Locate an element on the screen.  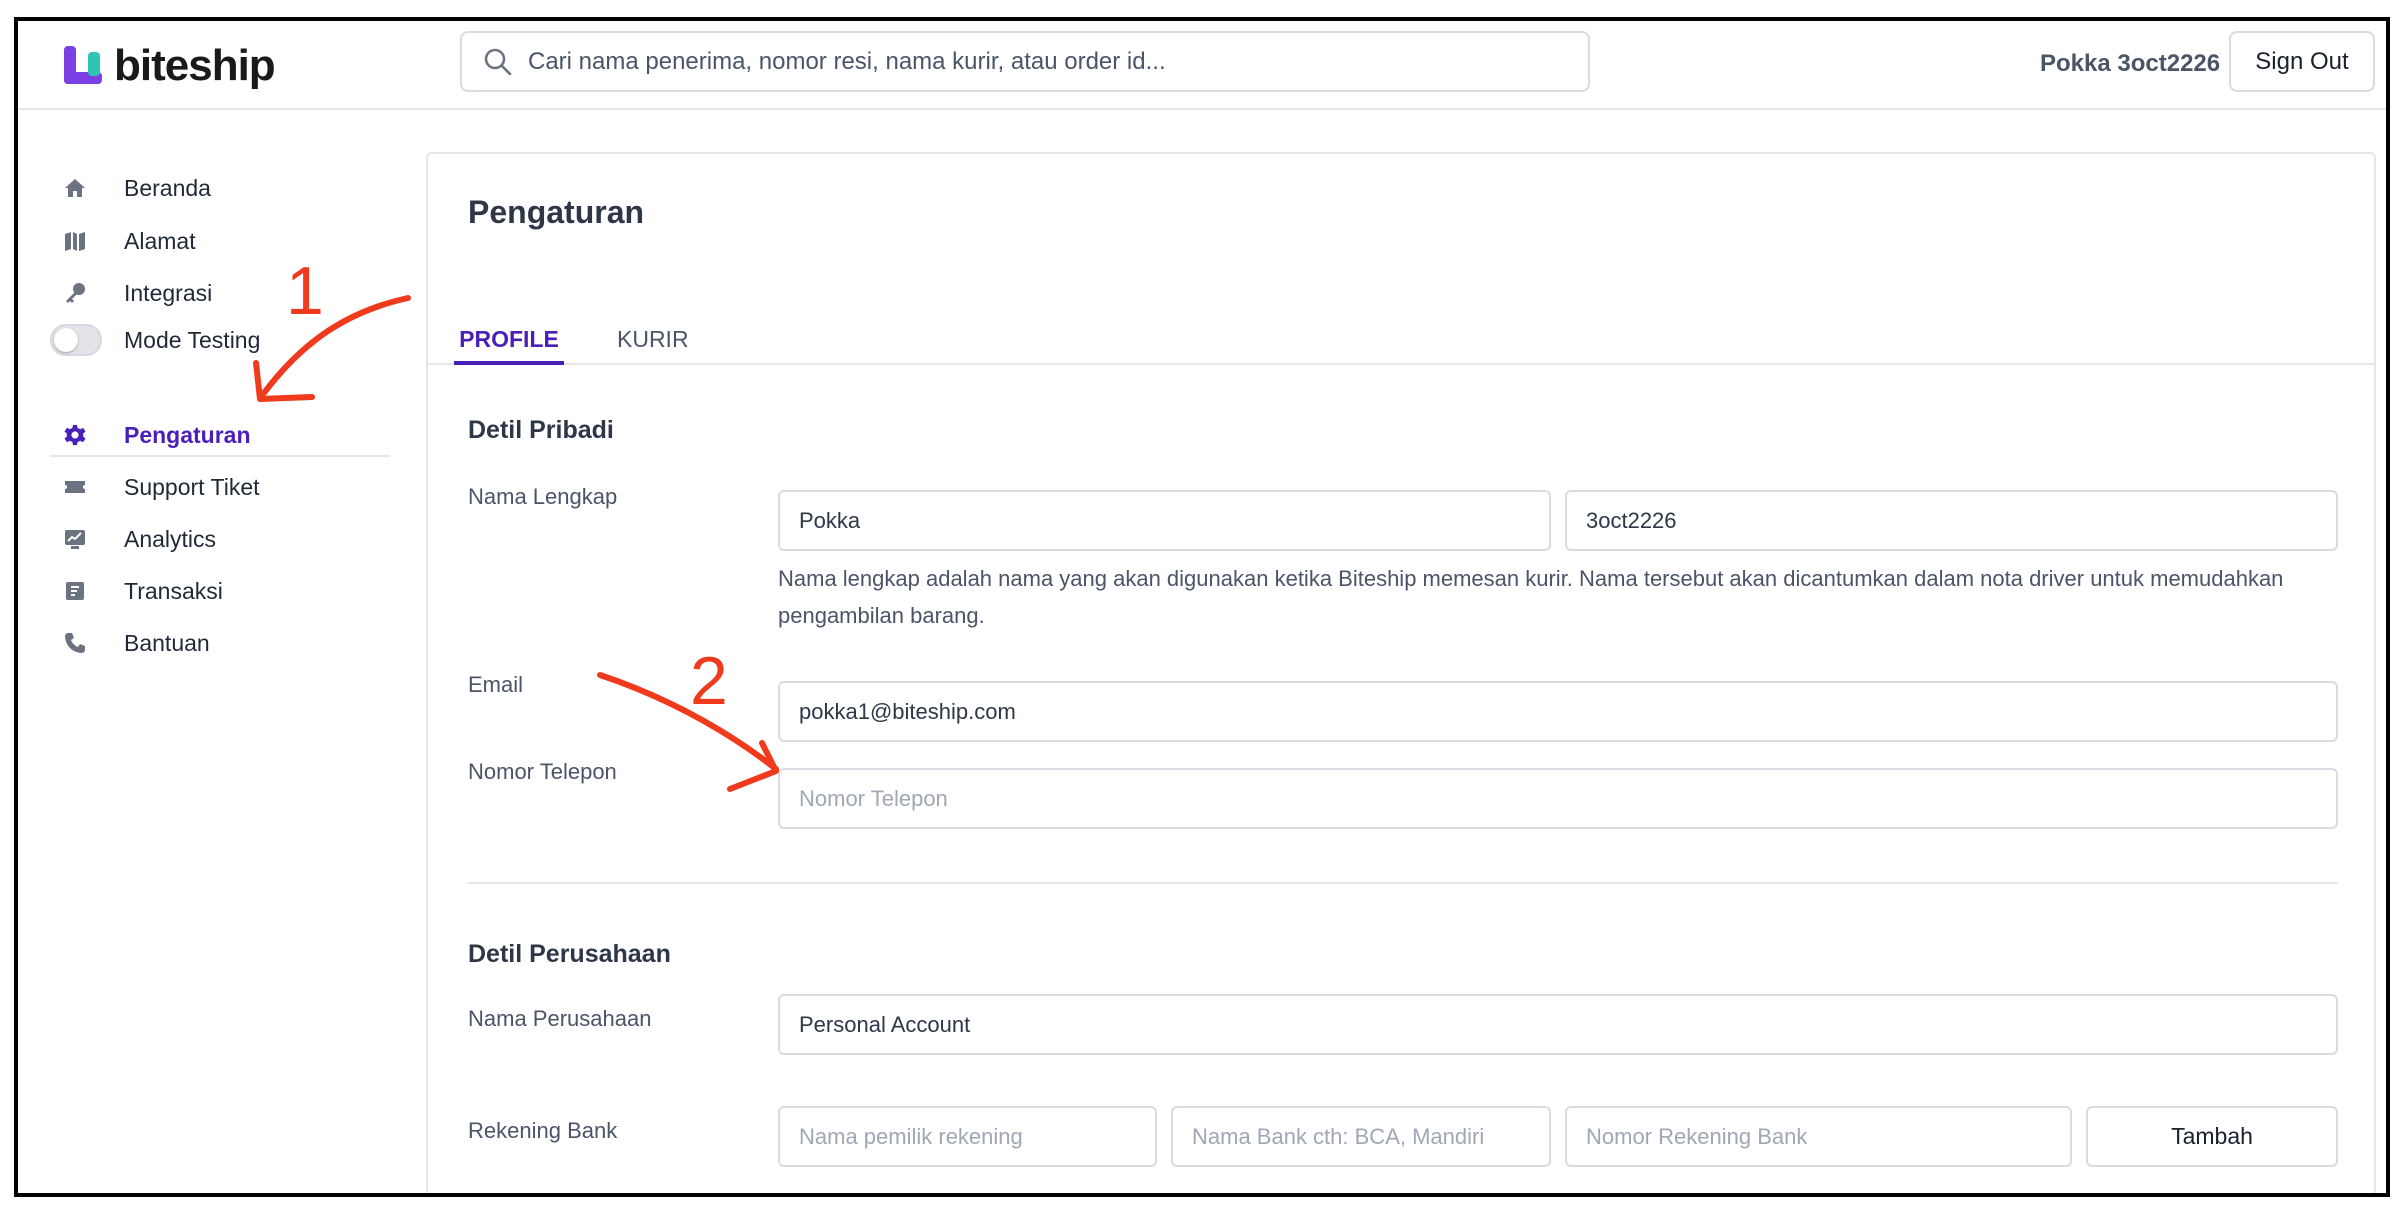
sidebar-item-label: Integrasi is located at coordinates (168, 292).